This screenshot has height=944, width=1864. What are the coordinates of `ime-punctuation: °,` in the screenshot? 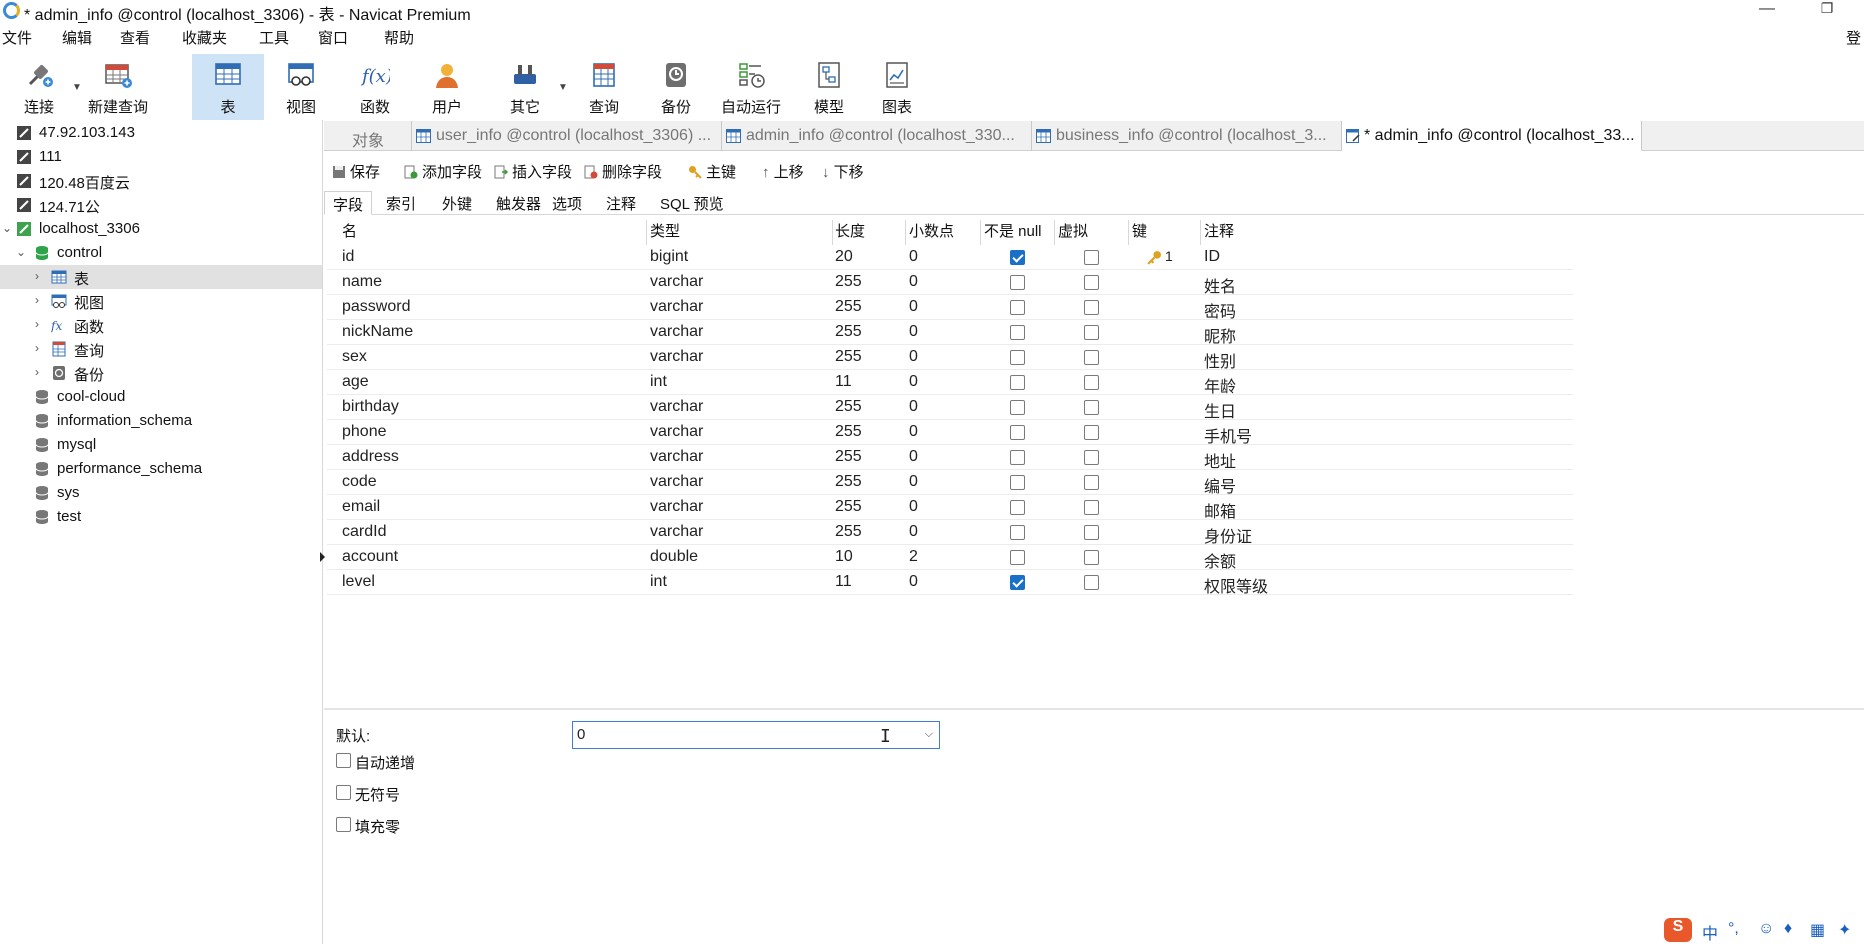 It's located at (1733, 929).